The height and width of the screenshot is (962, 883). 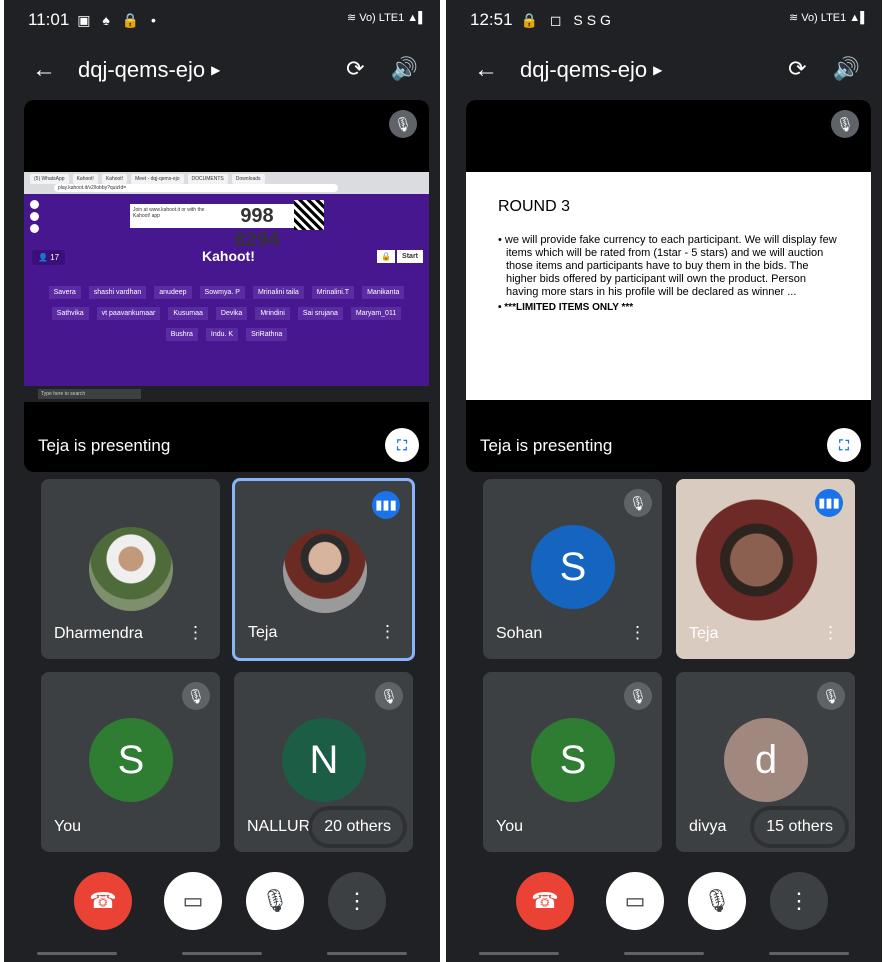 What do you see at coordinates (509, 826) in the screenshot?
I see `participant-name: You` at bounding box center [509, 826].